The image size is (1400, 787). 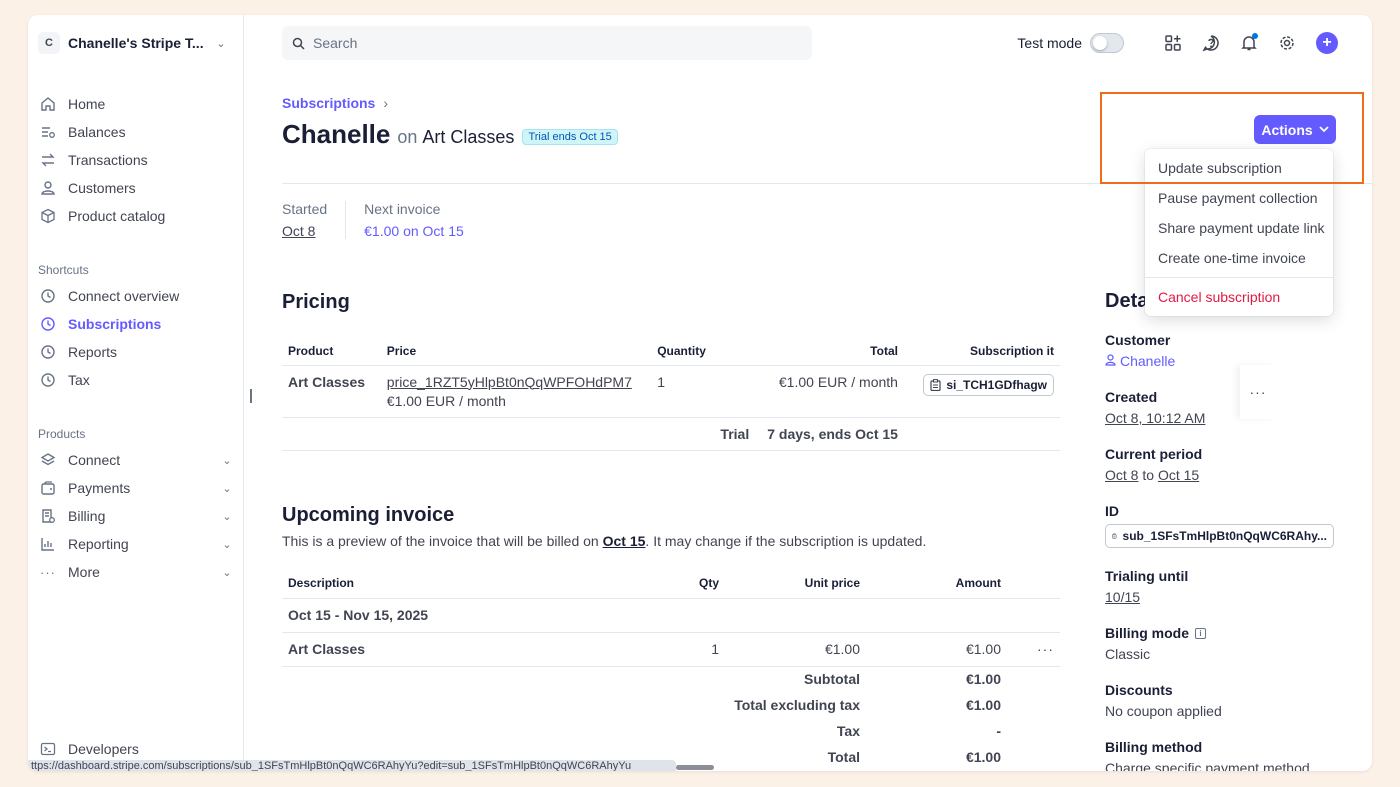 What do you see at coordinates (313, 220) in the screenshot?
I see `started-summary: Started Oct 8` at bounding box center [313, 220].